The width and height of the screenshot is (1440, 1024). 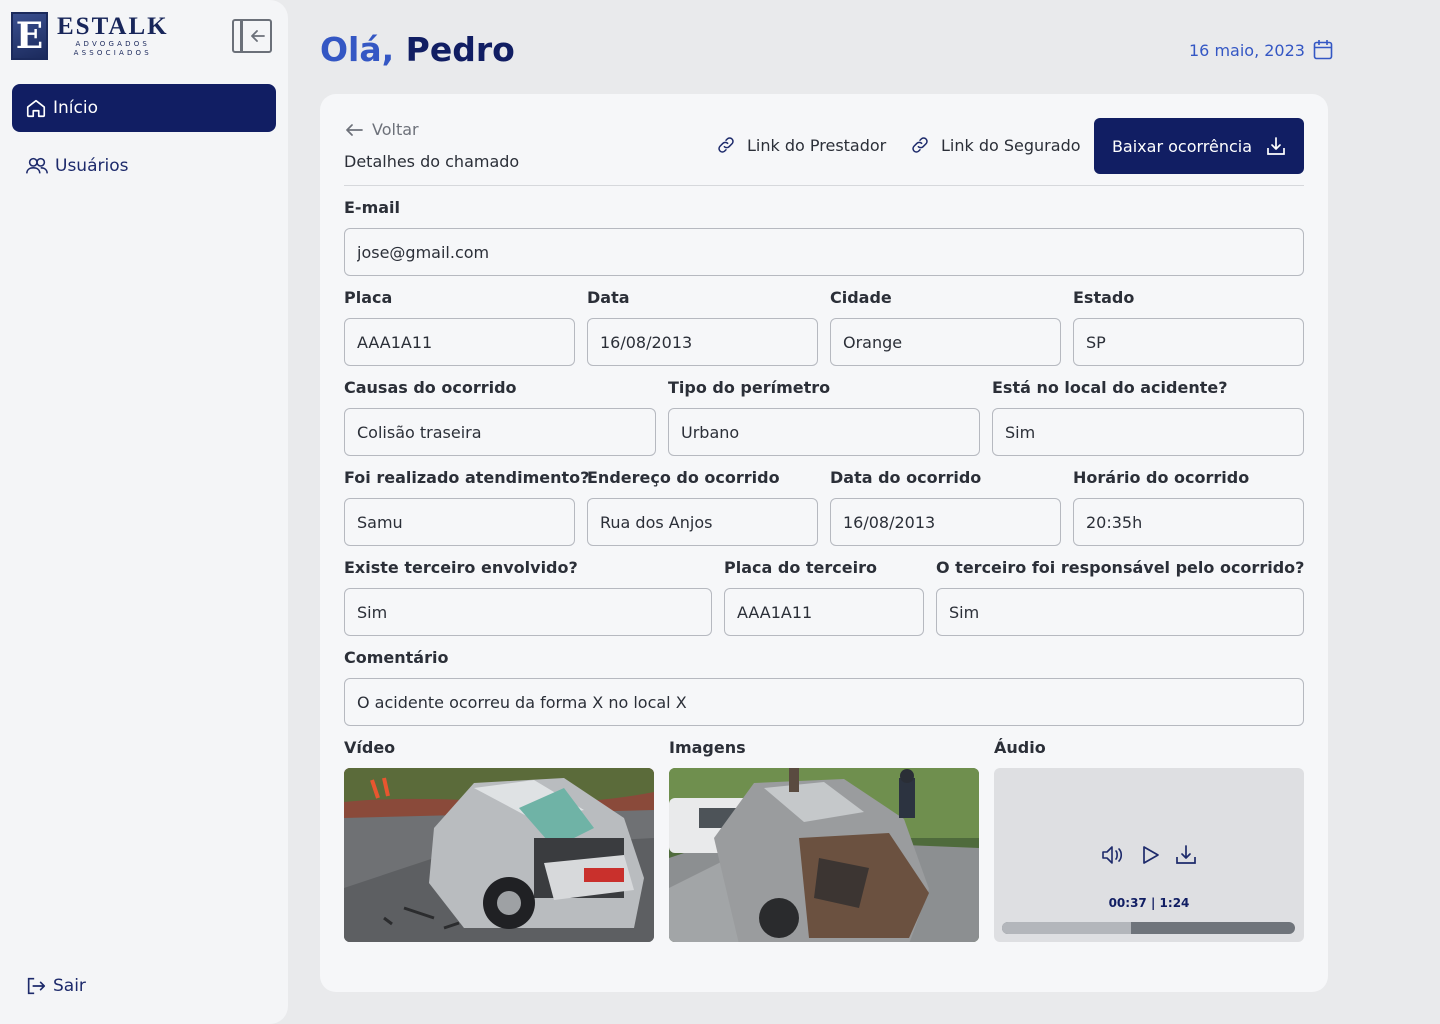 I want to click on comentario-input, so click(x=824, y=702).